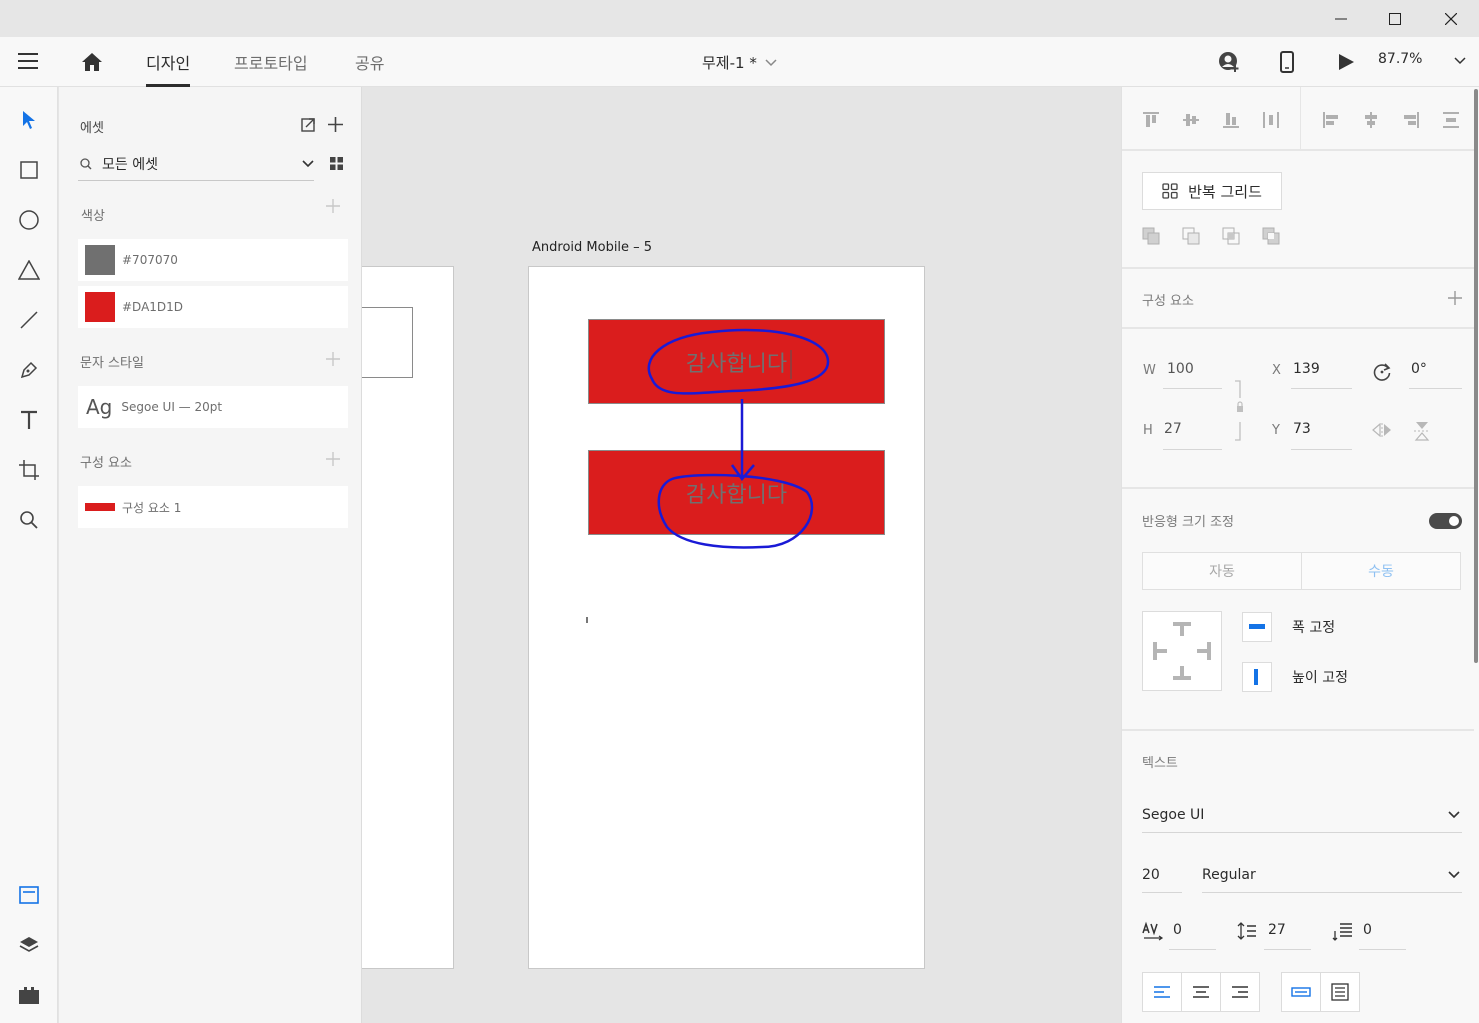 The height and width of the screenshot is (1023, 1479). What do you see at coordinates (1271, 236) in the screenshot?
I see `boolean-exclude-icon` at bounding box center [1271, 236].